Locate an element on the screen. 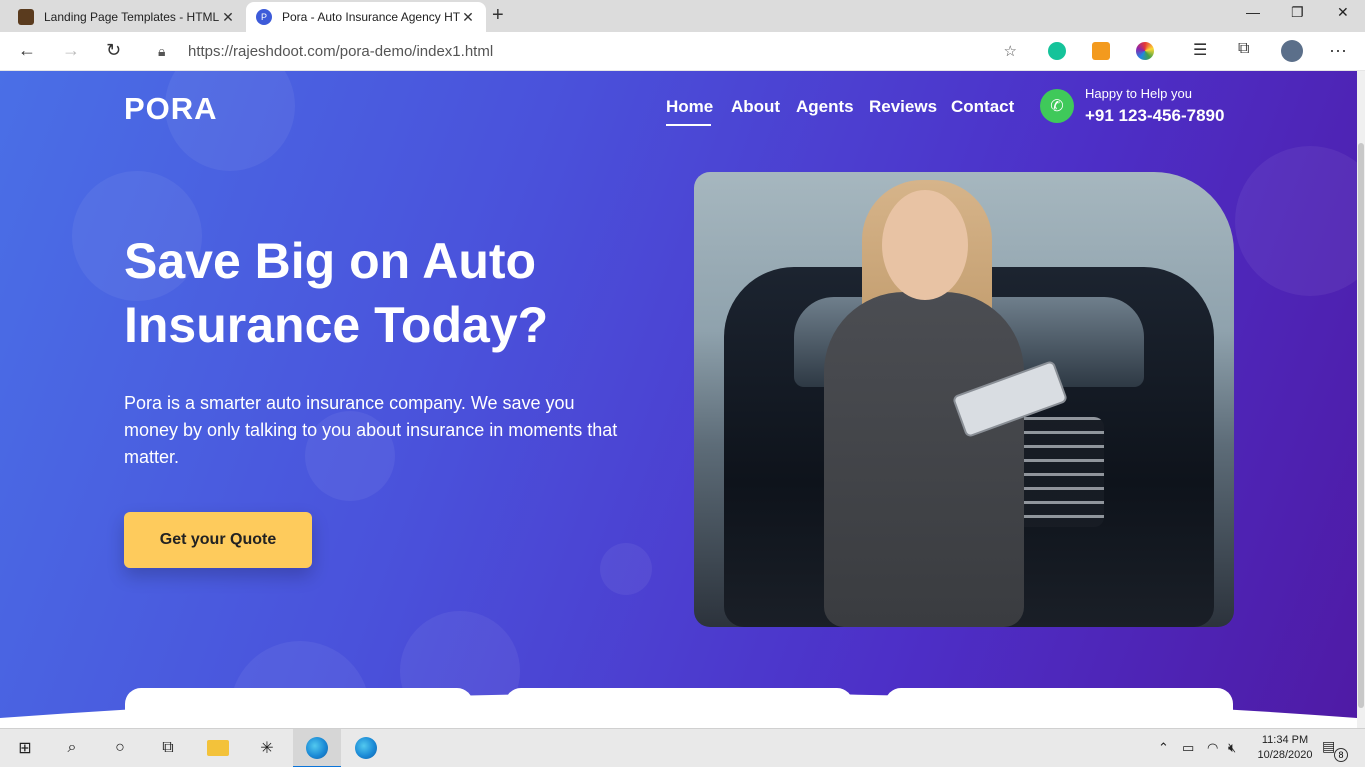 Image resolution: width=1365 pixels, height=767 pixels. nav-home: Home is located at coordinates (689, 111).